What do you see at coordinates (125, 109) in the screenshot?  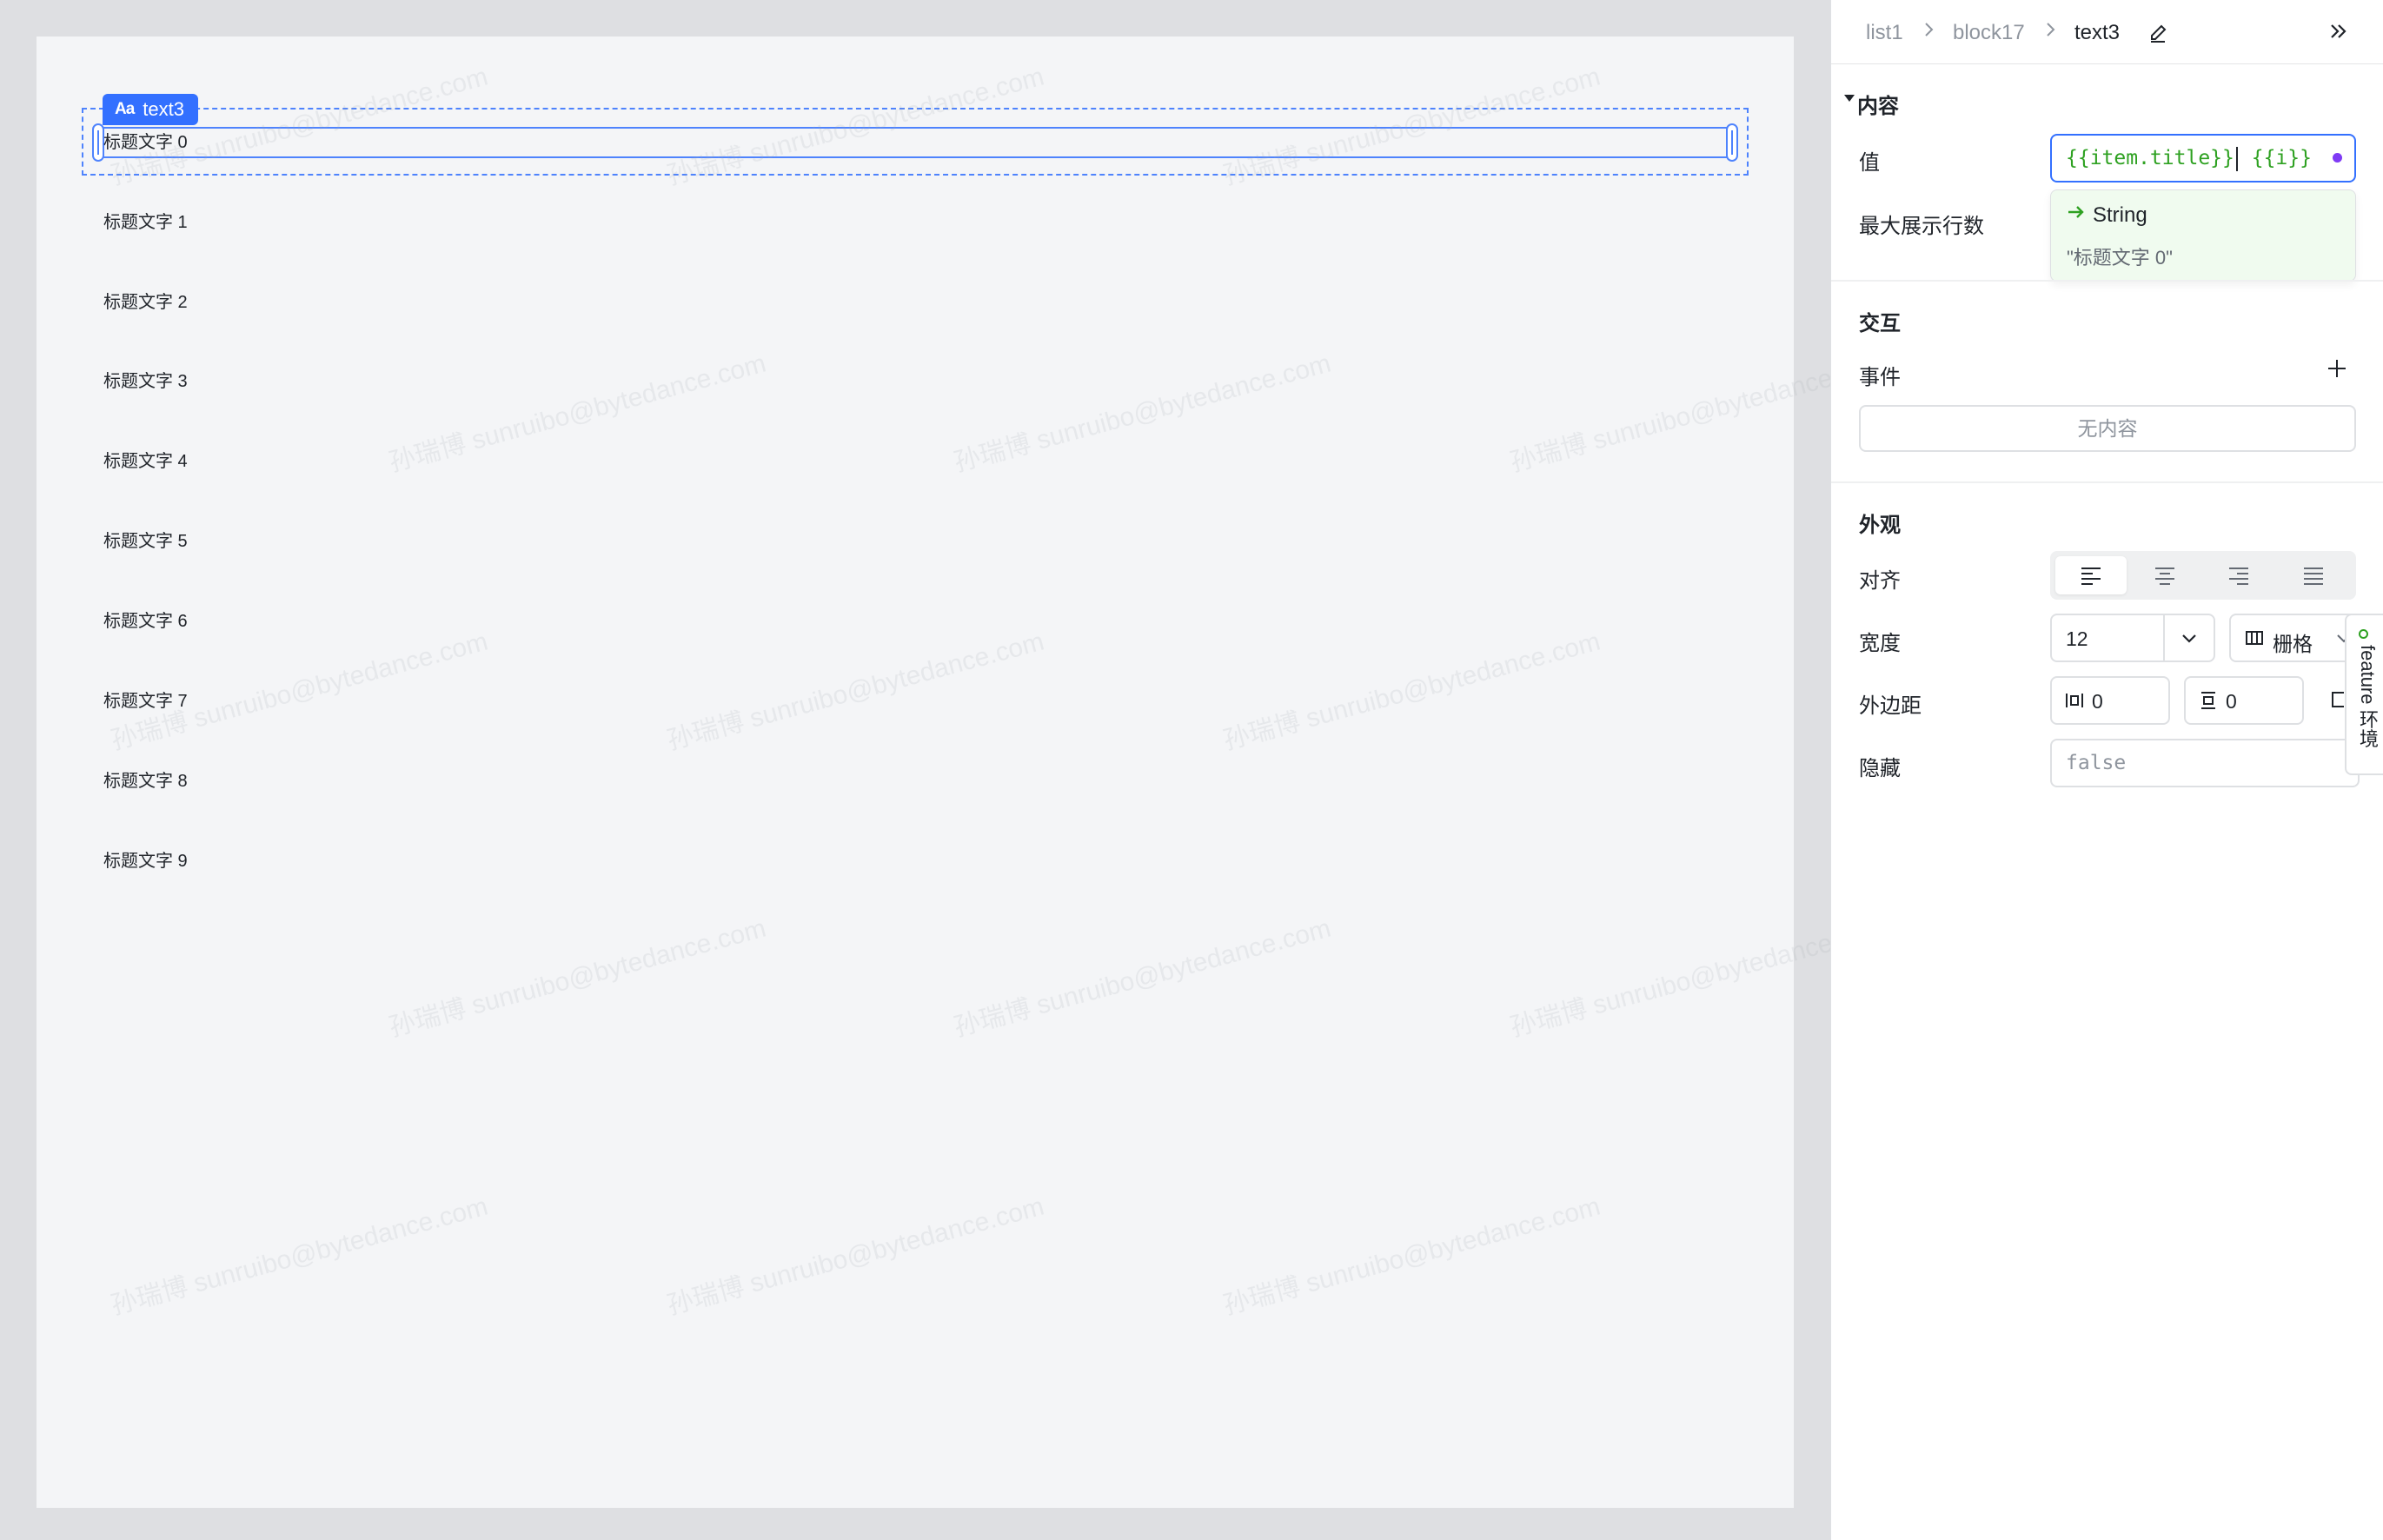 I see `text-component-icon: Aa` at bounding box center [125, 109].